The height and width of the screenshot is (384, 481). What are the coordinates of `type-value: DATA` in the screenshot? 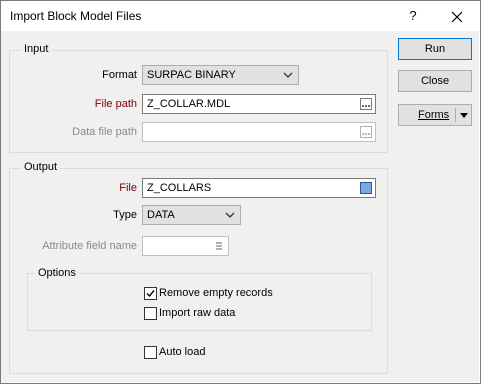 It's located at (161, 215).